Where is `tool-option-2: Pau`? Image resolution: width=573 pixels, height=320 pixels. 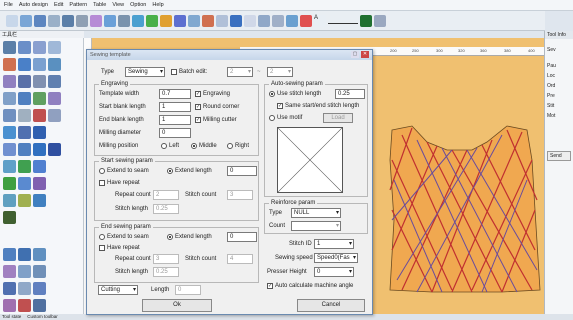 tool-option-2: Pau is located at coordinates (559, 66).